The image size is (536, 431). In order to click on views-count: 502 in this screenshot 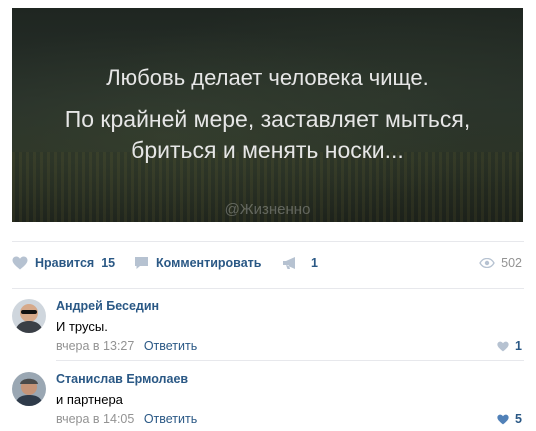, I will do `click(511, 263)`.